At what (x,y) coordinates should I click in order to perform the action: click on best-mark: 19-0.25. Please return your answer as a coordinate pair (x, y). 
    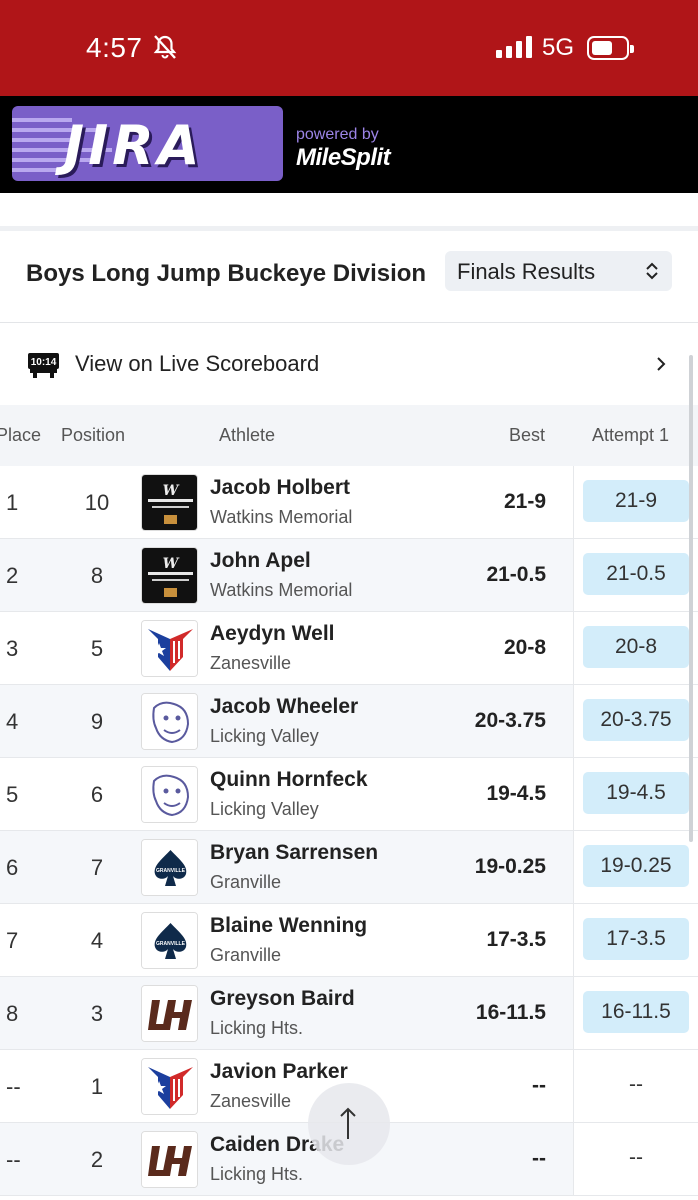
    Looking at the image, I should click on (510, 866).